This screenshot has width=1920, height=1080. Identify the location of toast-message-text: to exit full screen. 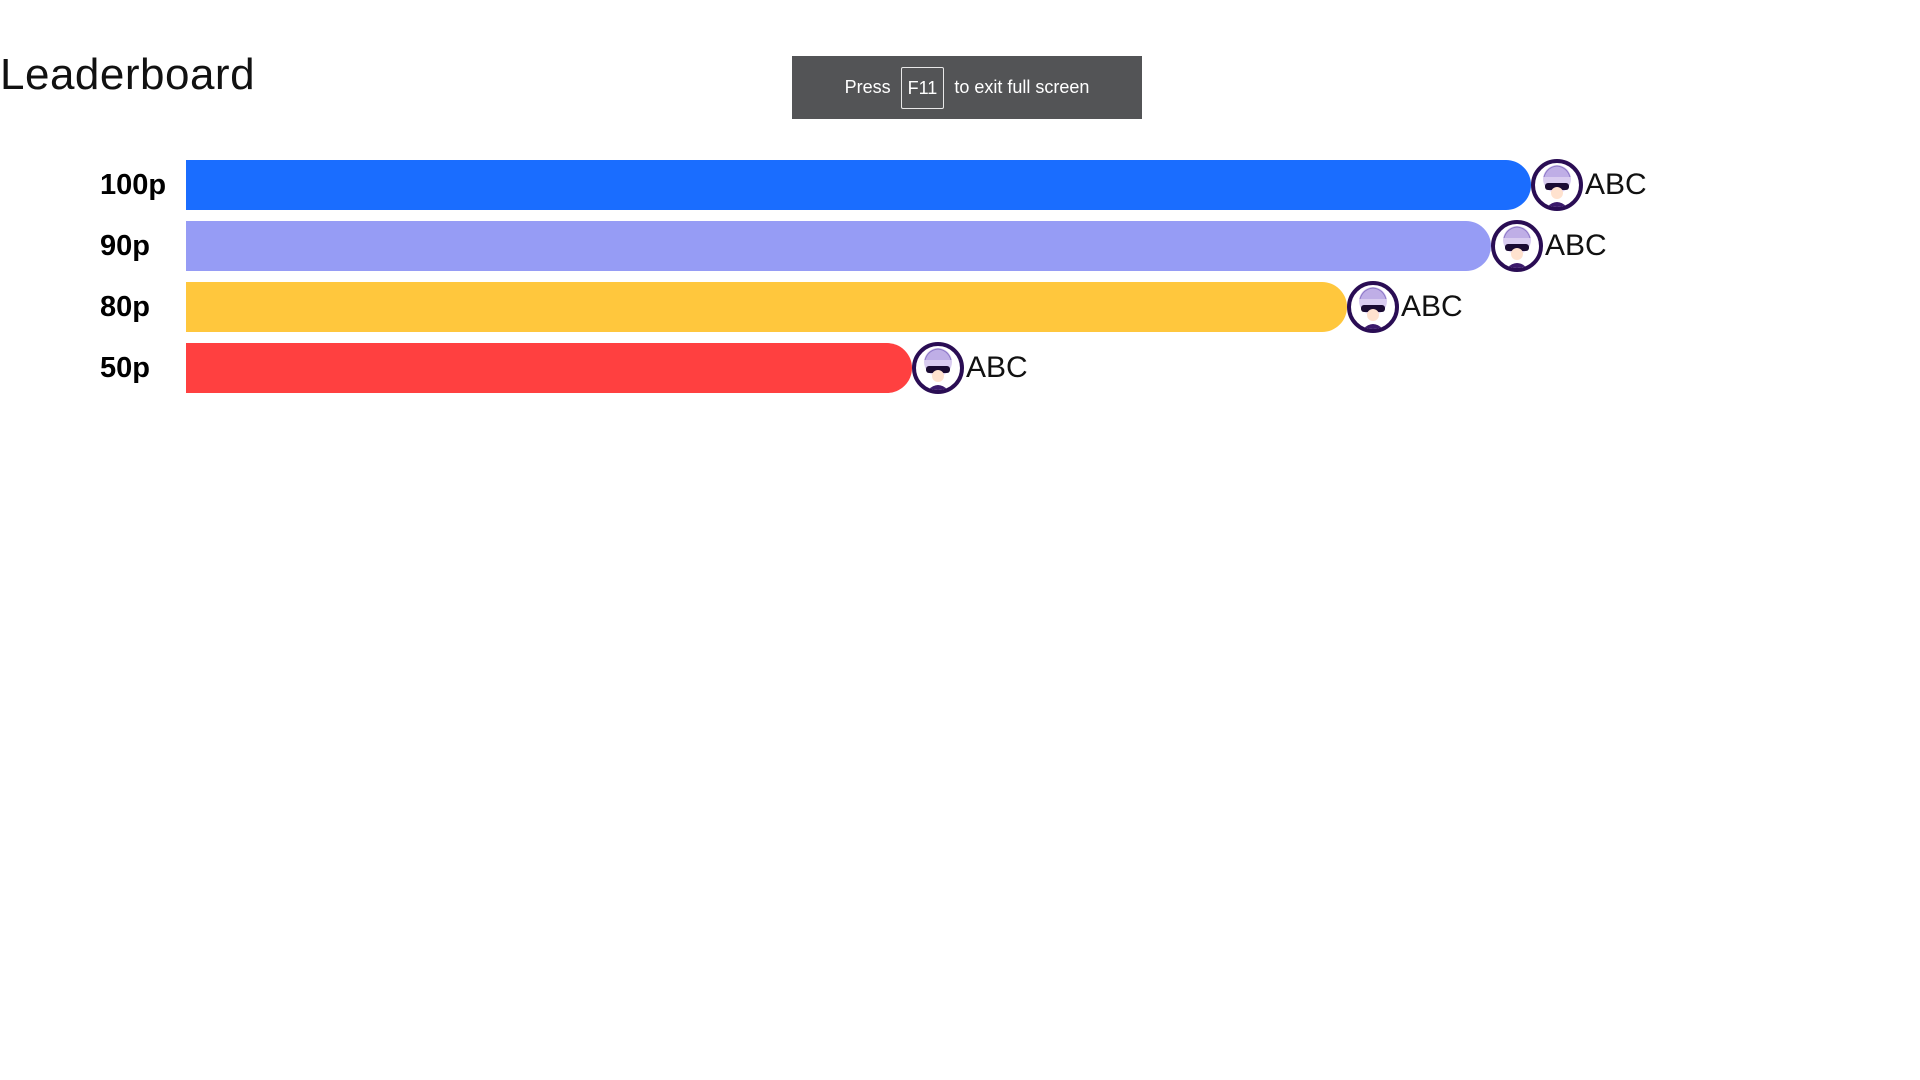
(1022, 87).